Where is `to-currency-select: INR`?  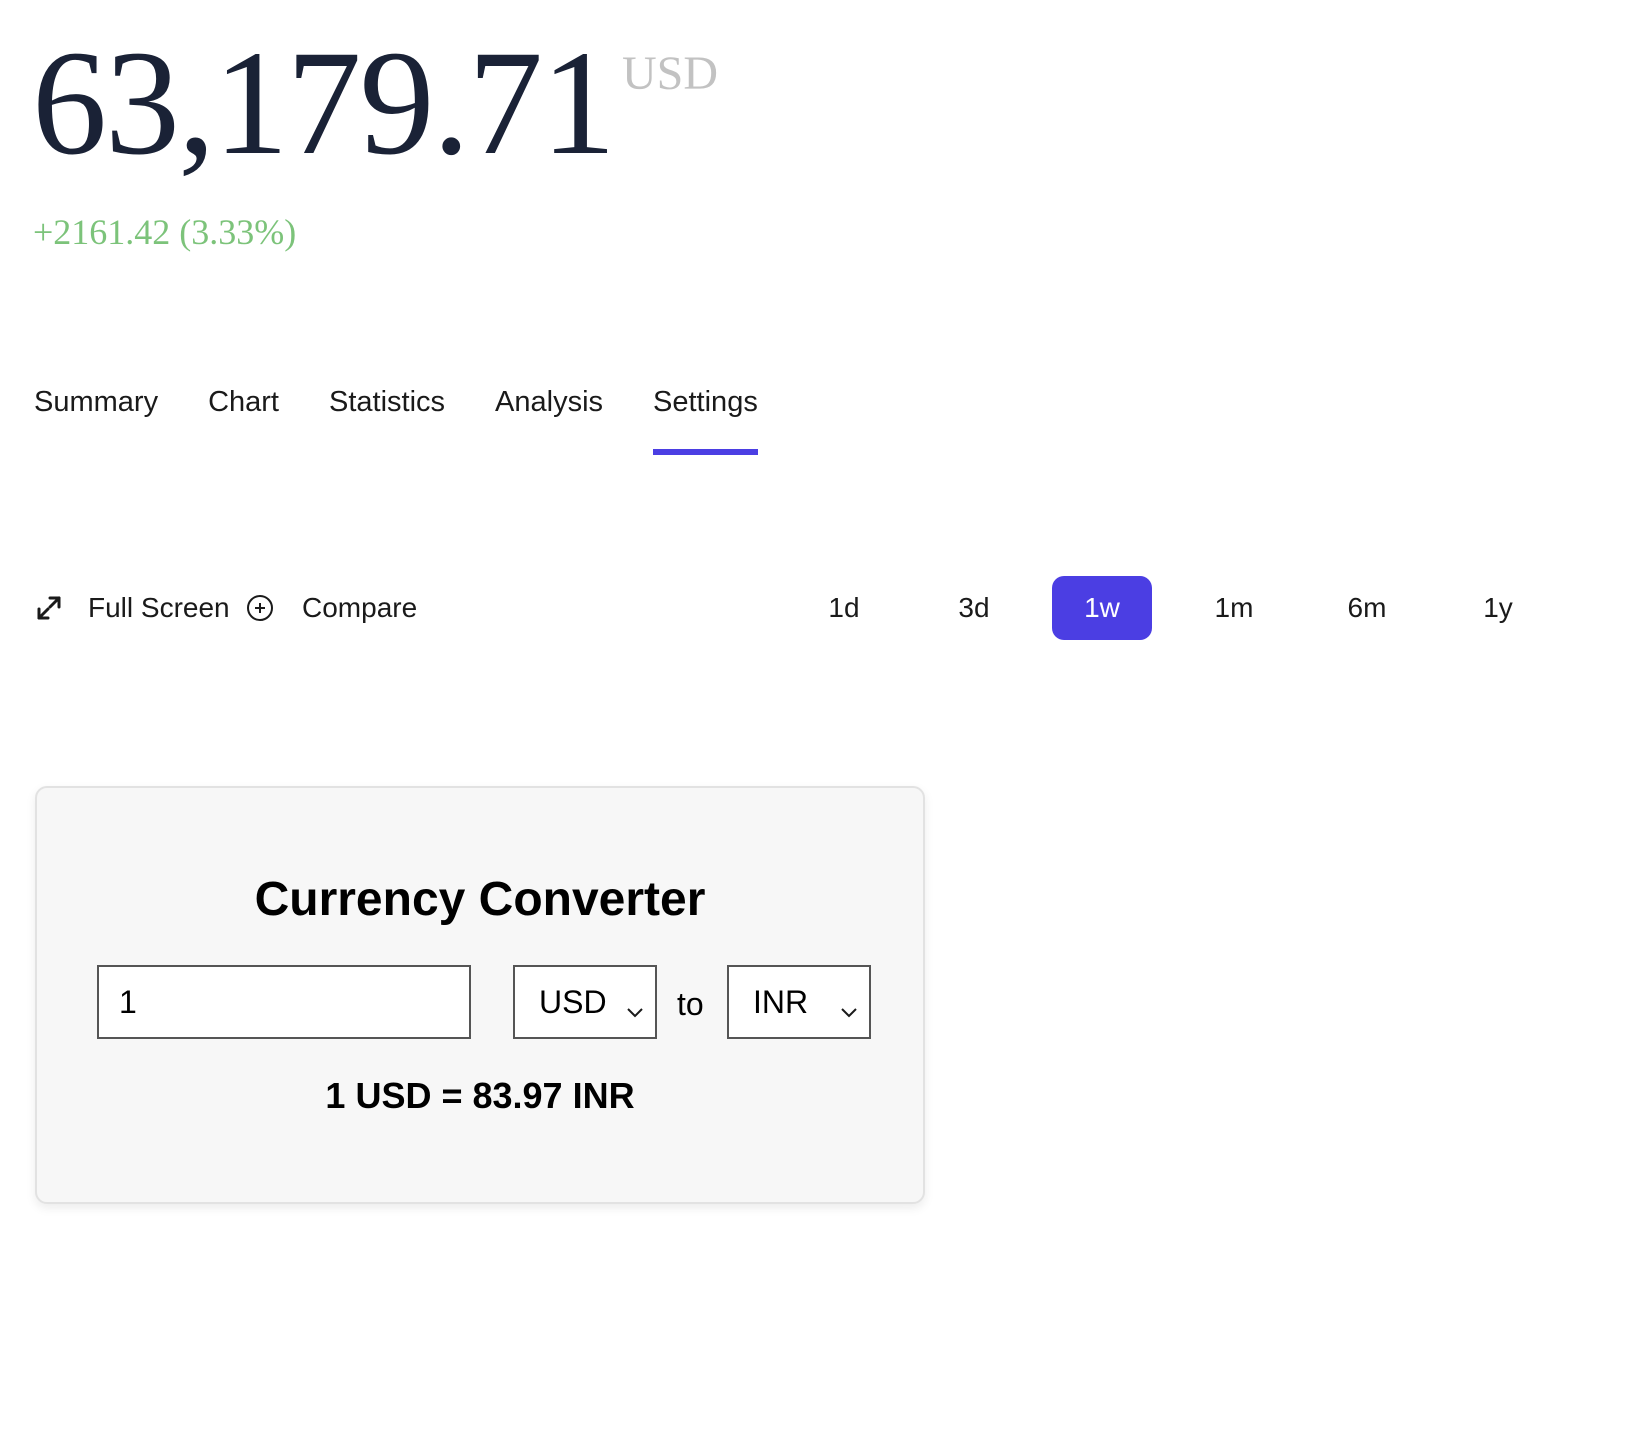 to-currency-select: INR is located at coordinates (799, 1002).